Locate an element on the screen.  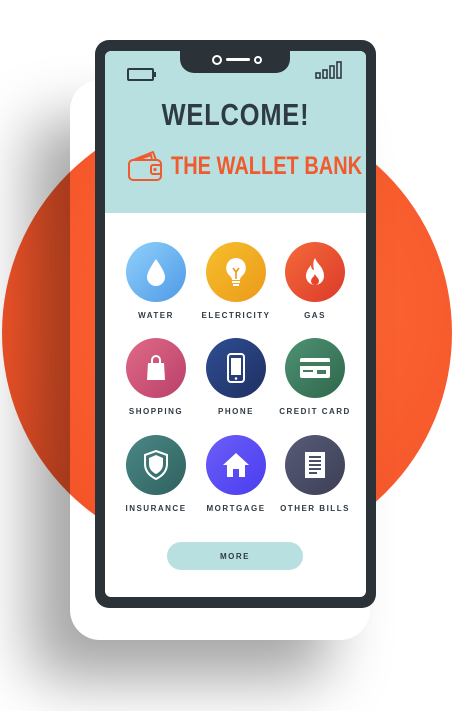
smartphone-icon is located at coordinates (236, 368).